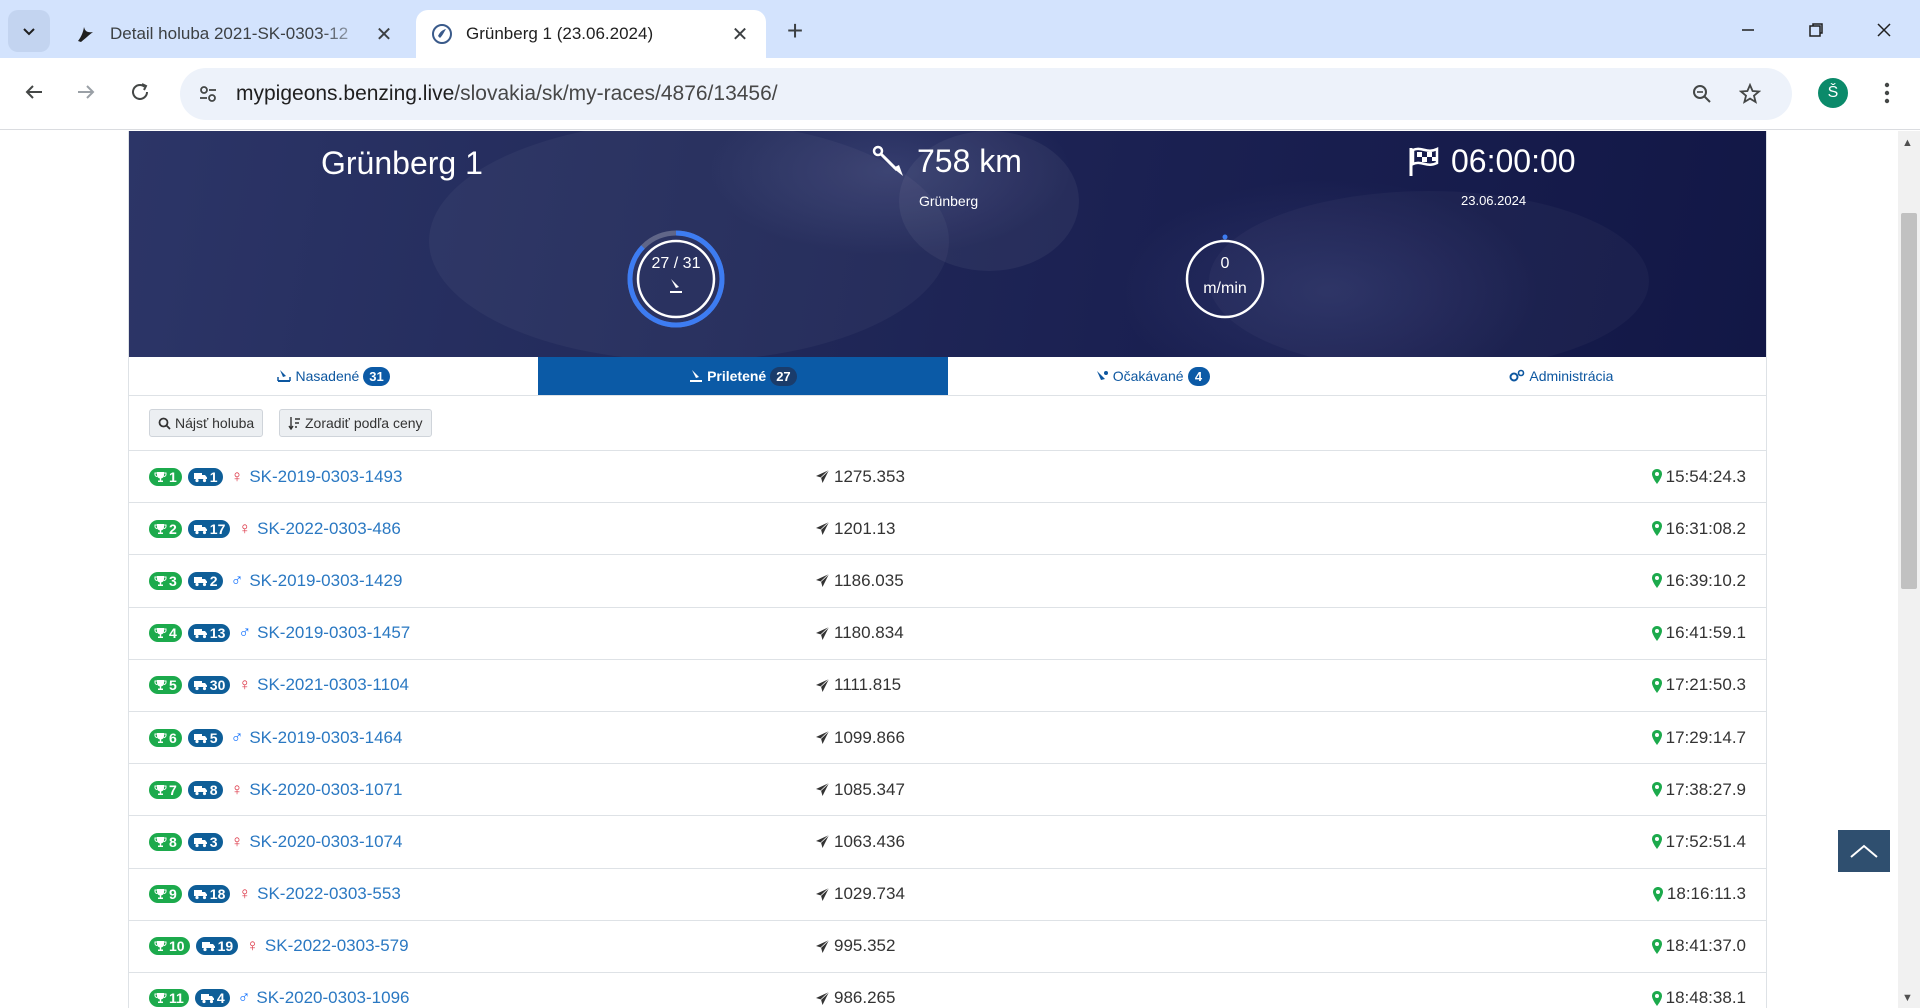 The height and width of the screenshot is (1008, 1920). I want to click on tab-search-button, so click(29, 31).